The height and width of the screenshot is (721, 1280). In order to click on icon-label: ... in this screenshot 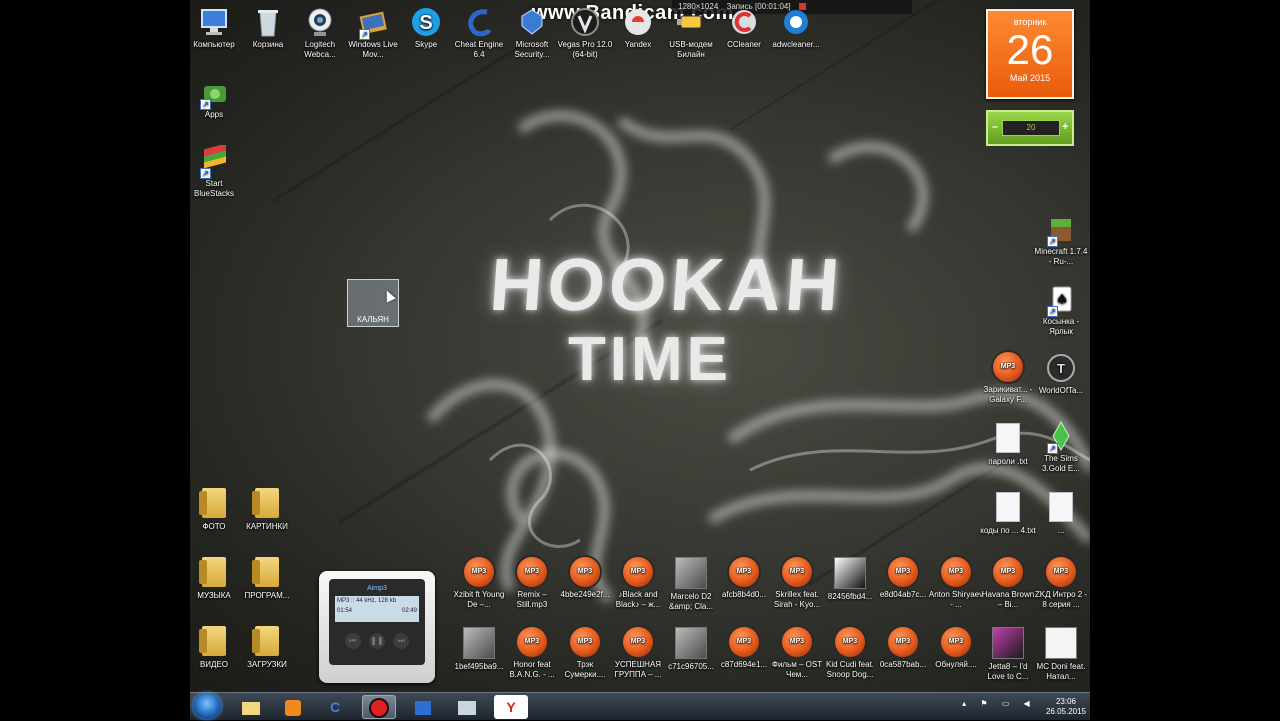, I will do `click(1061, 530)`.